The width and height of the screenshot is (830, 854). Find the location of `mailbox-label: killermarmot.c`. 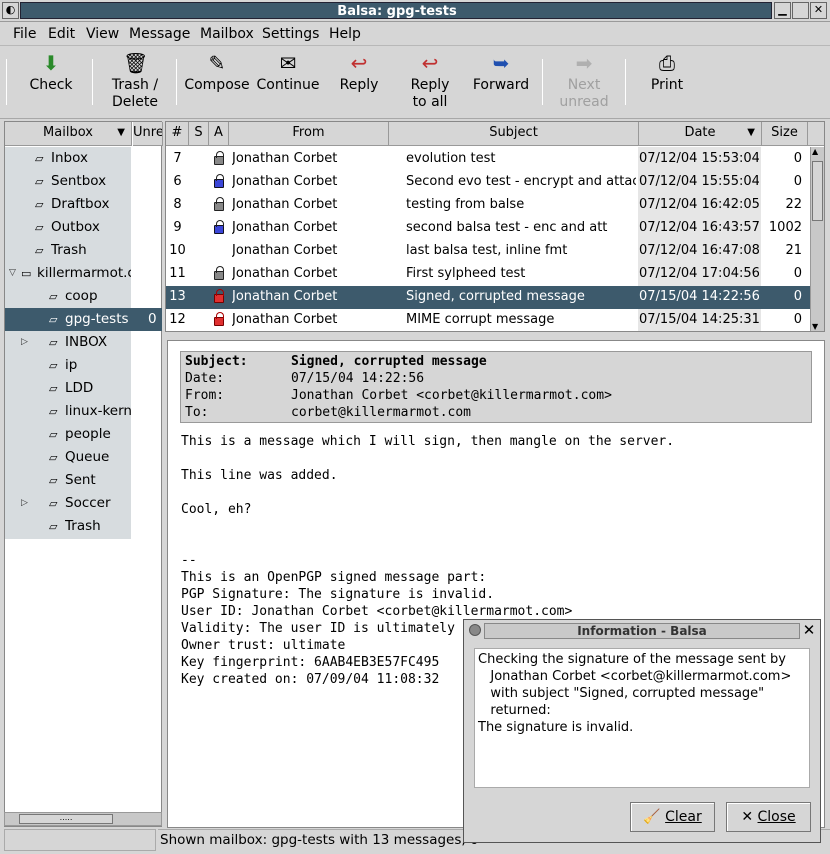

mailbox-label: killermarmot.c is located at coordinates (84, 273).